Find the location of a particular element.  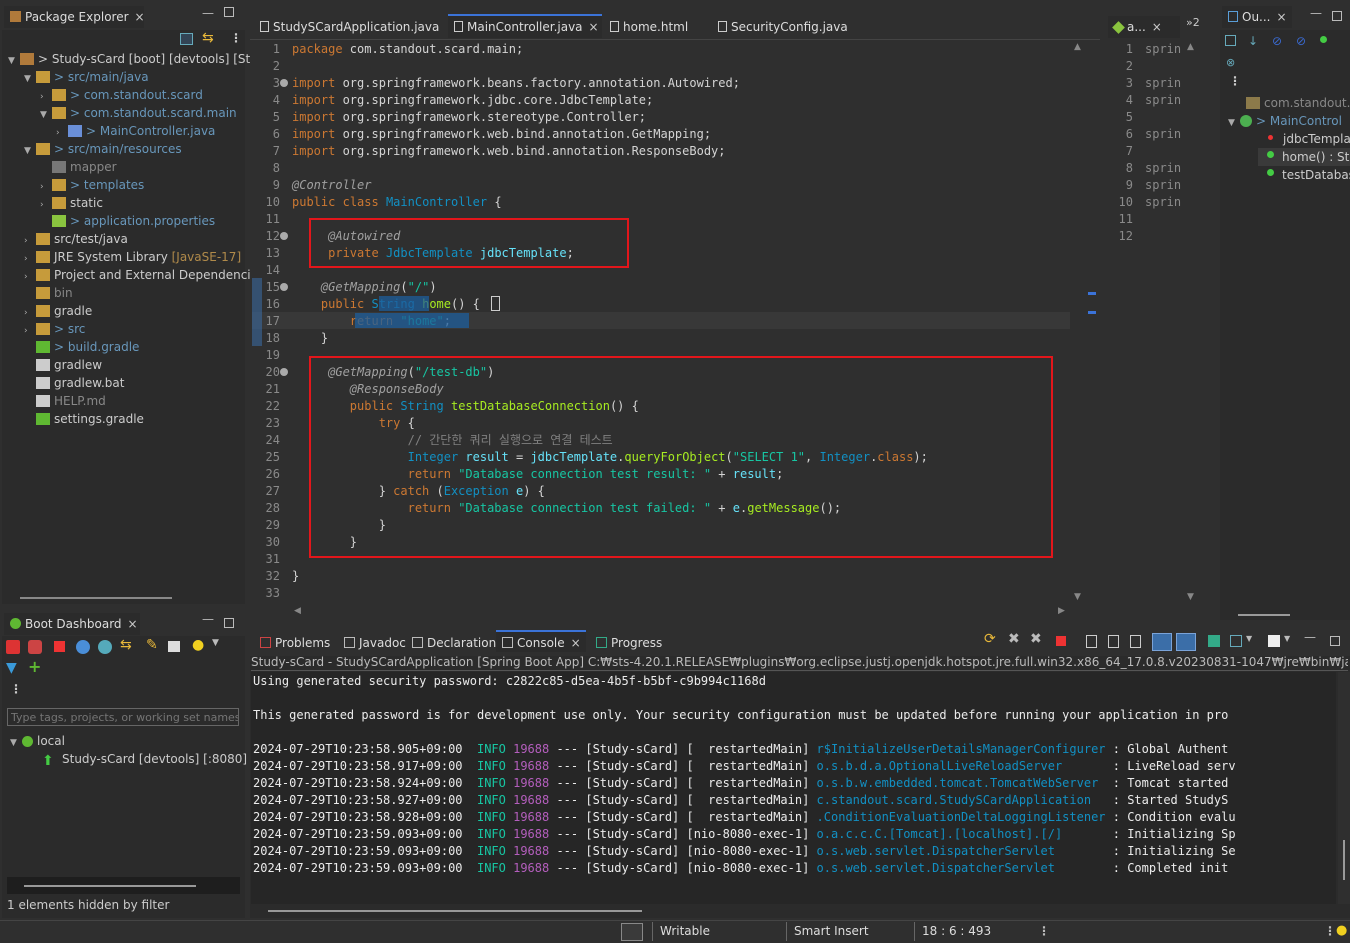

tree-item: gradlew.bat is located at coordinates (74, 383).